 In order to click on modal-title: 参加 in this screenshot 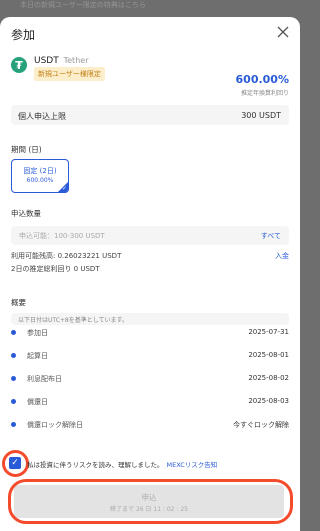, I will do `click(23, 35)`.